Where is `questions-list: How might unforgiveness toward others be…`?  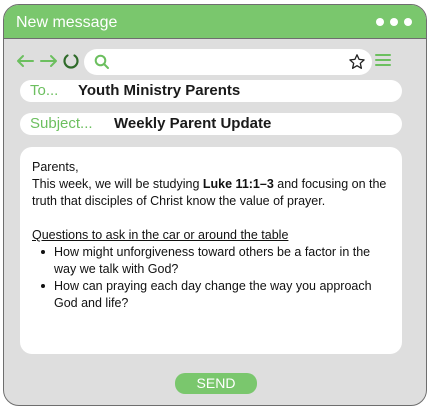 questions-list: How might unforgiveness toward others be… is located at coordinates (211, 278).